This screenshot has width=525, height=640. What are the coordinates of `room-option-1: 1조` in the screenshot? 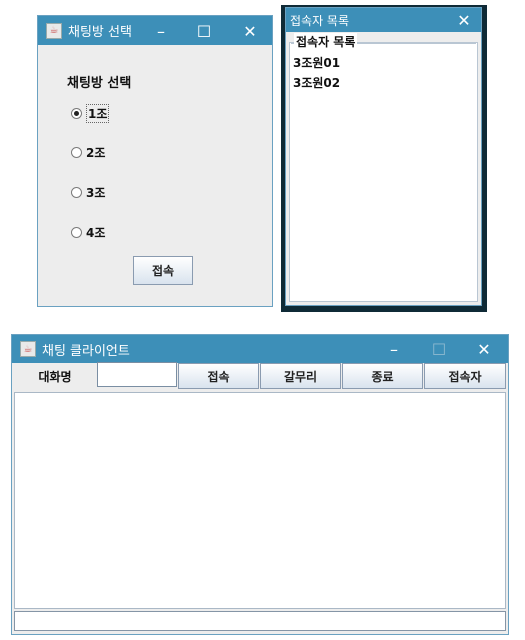 It's located at (90, 113).